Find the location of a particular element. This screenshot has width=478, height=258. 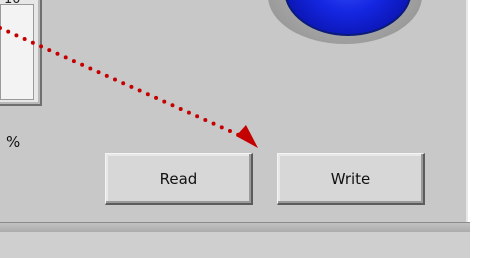

arrowhead-icon is located at coordinates (247, 136).